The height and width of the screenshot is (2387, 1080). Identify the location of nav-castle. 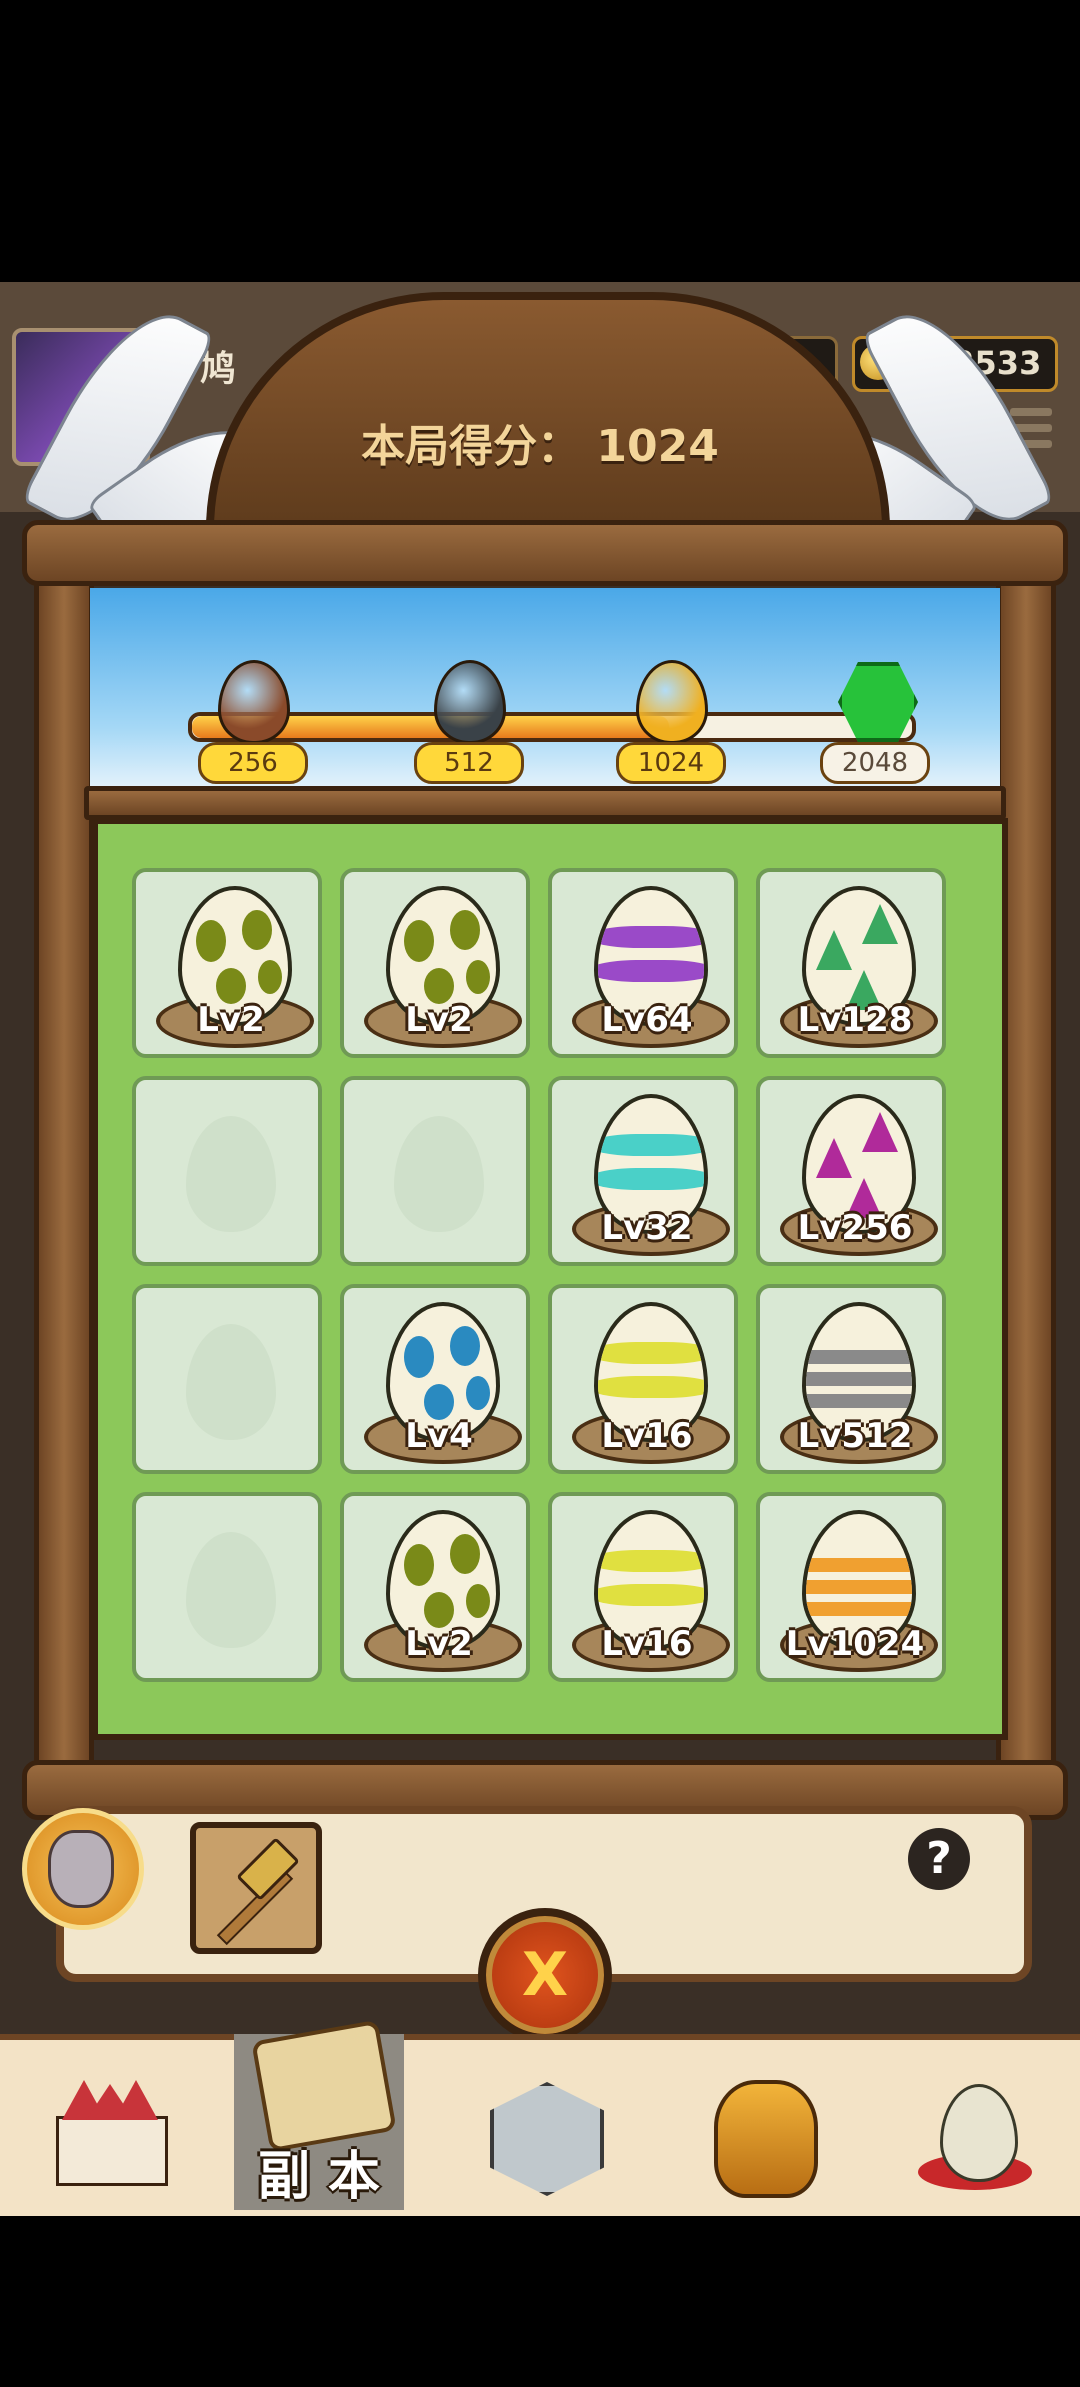
(109, 2122).